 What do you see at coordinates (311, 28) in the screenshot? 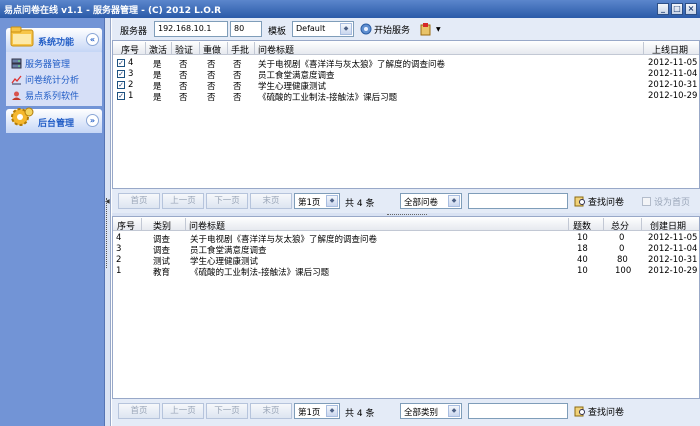
I see `template-value: Default` at bounding box center [311, 28].